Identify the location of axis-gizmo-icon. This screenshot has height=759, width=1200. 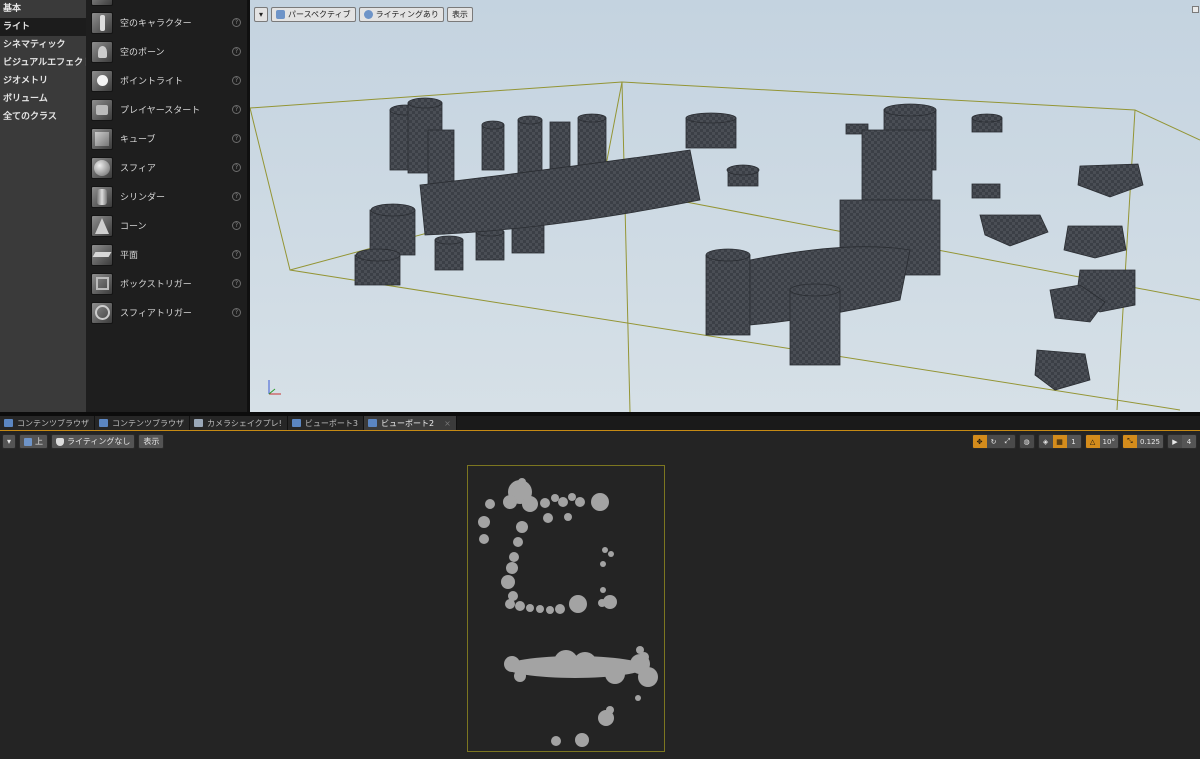
(274, 387).